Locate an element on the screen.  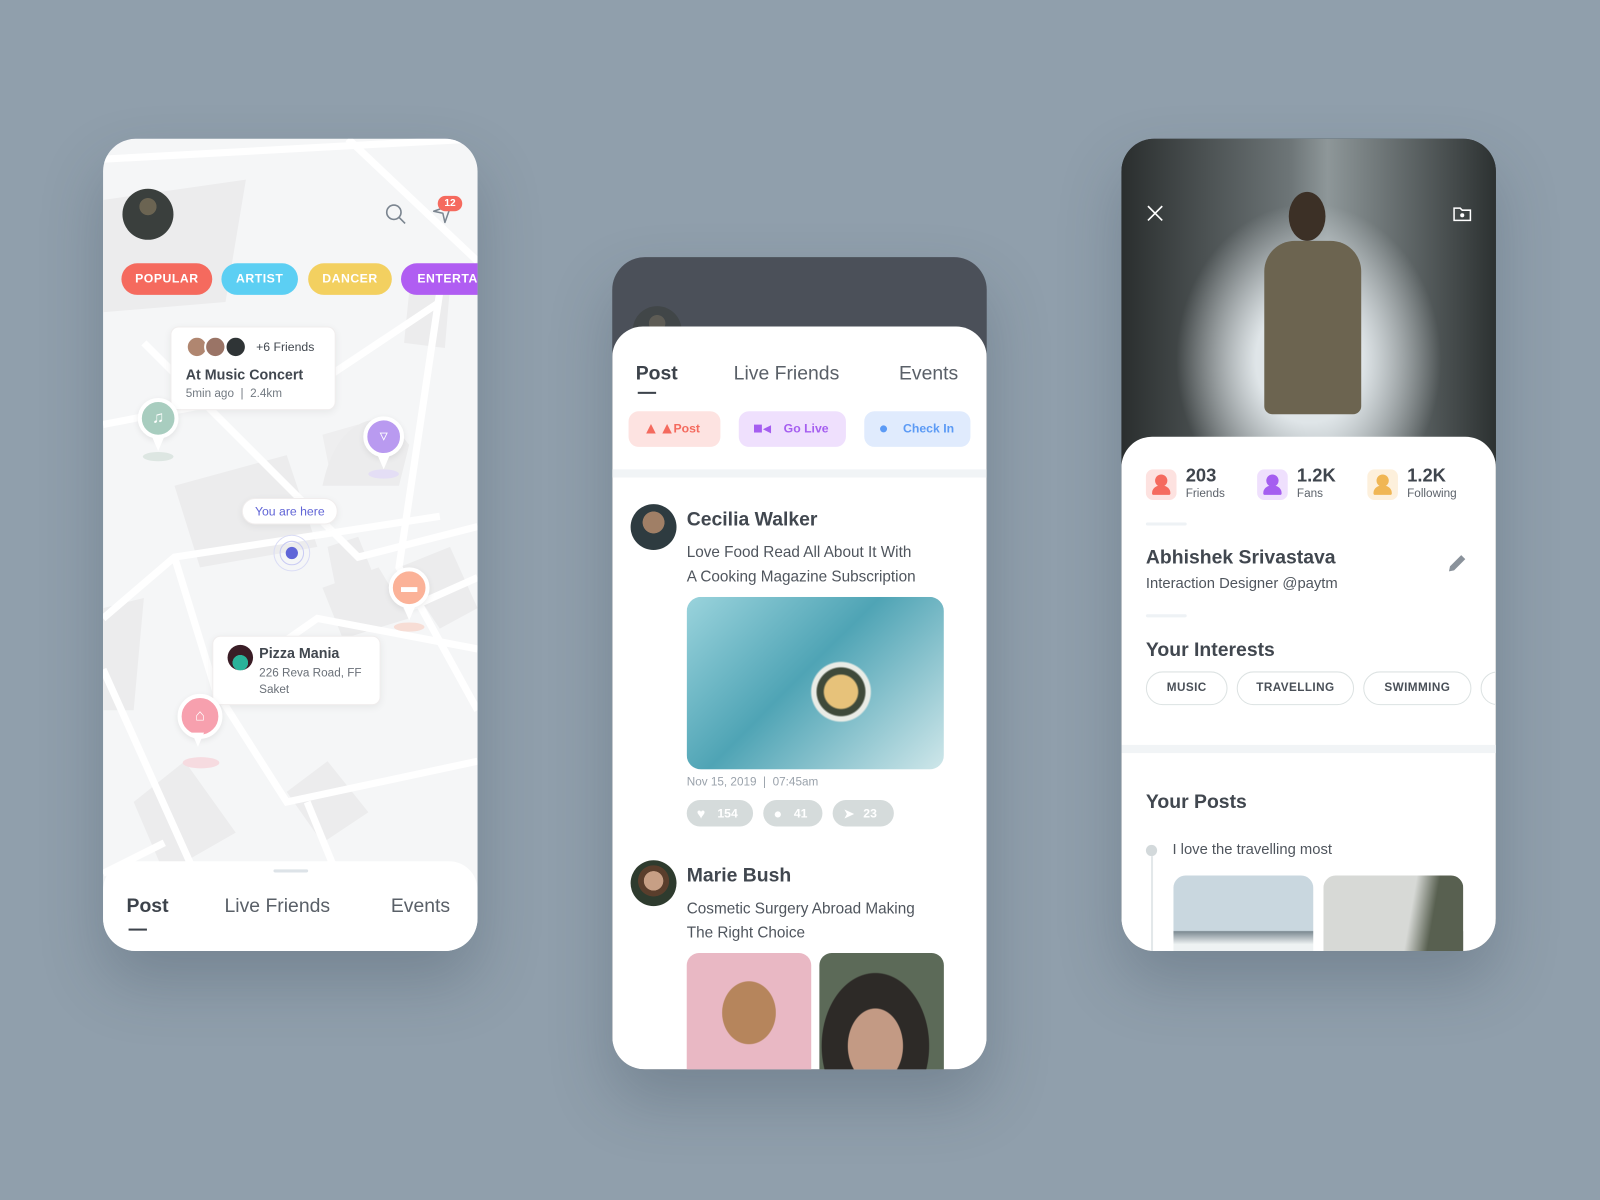
check-in-button: ● Check In is located at coordinates (917, 429).